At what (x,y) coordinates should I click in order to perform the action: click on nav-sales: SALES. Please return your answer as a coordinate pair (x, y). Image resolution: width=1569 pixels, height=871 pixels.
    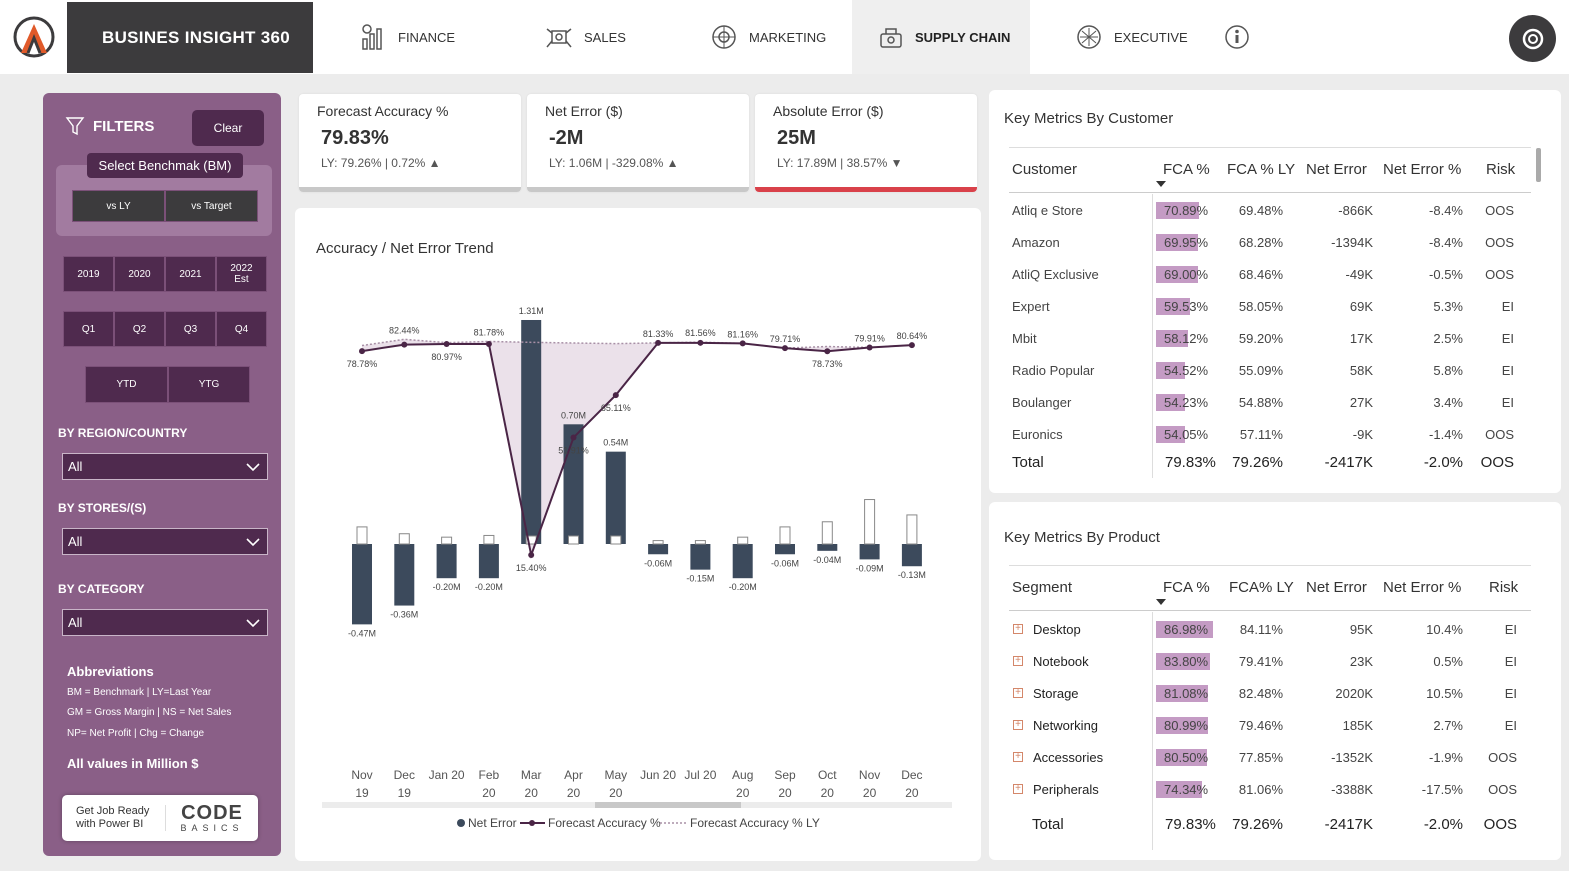
    Looking at the image, I should click on (585, 37).